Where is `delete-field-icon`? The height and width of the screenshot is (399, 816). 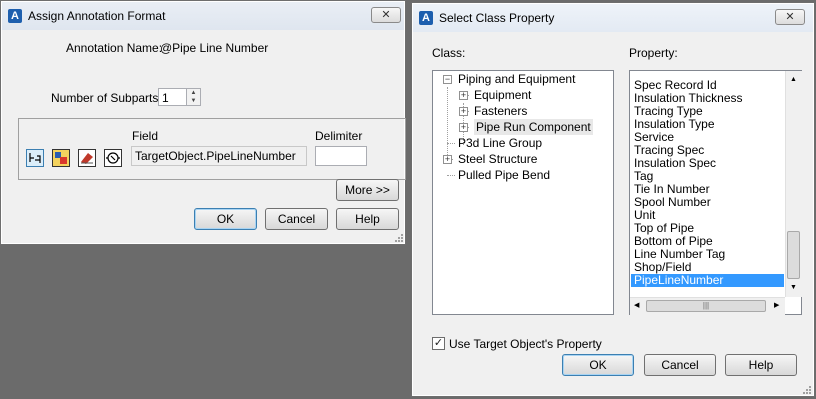 delete-field-icon is located at coordinates (87, 158).